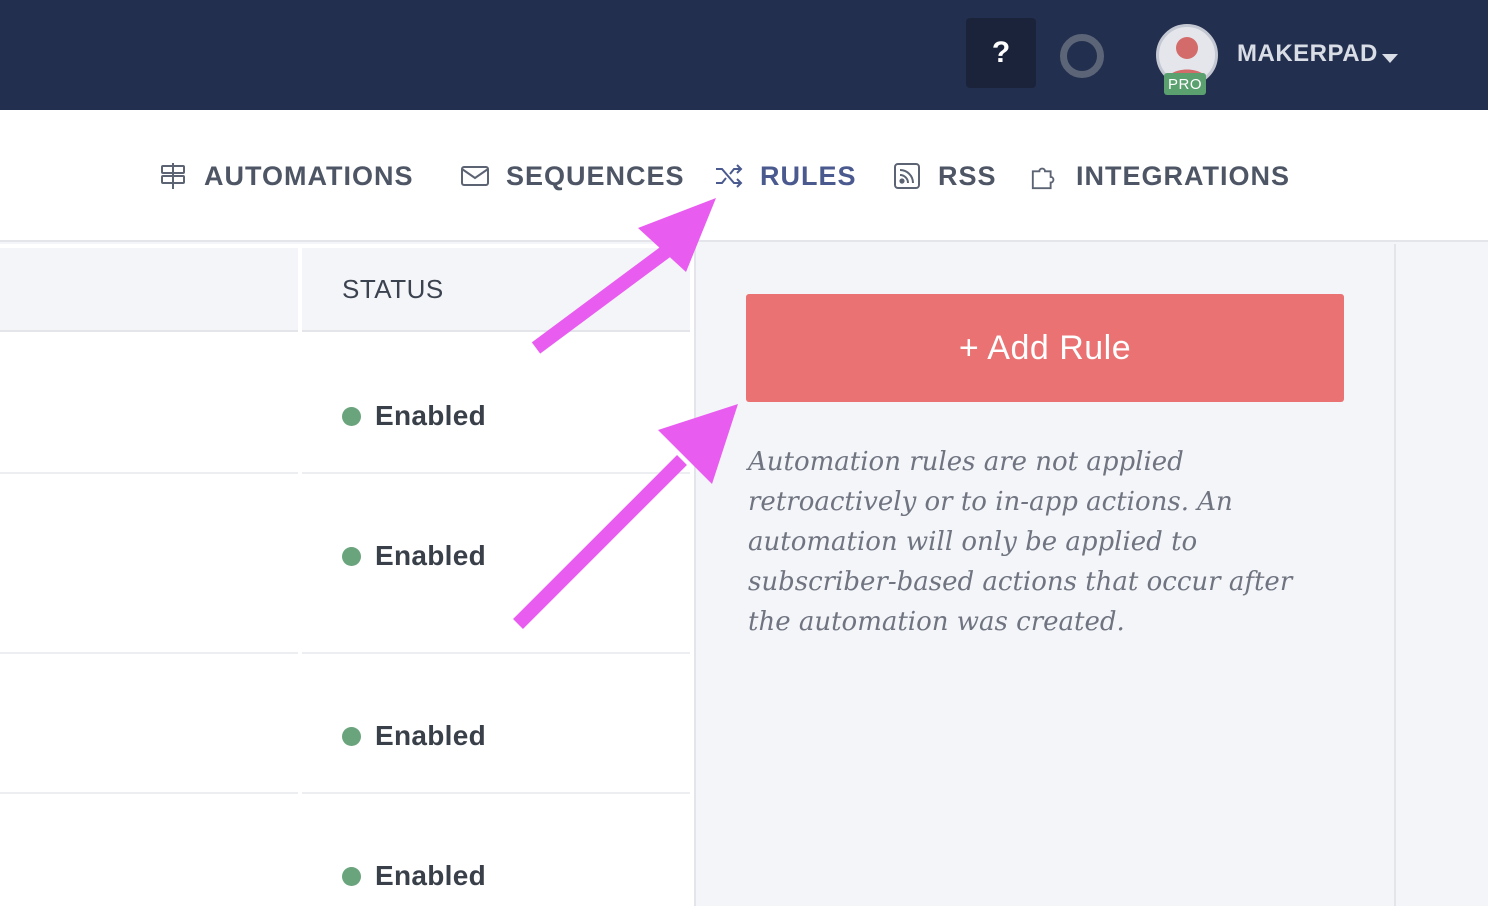  What do you see at coordinates (907, 176) in the screenshot?
I see `rss-icon` at bounding box center [907, 176].